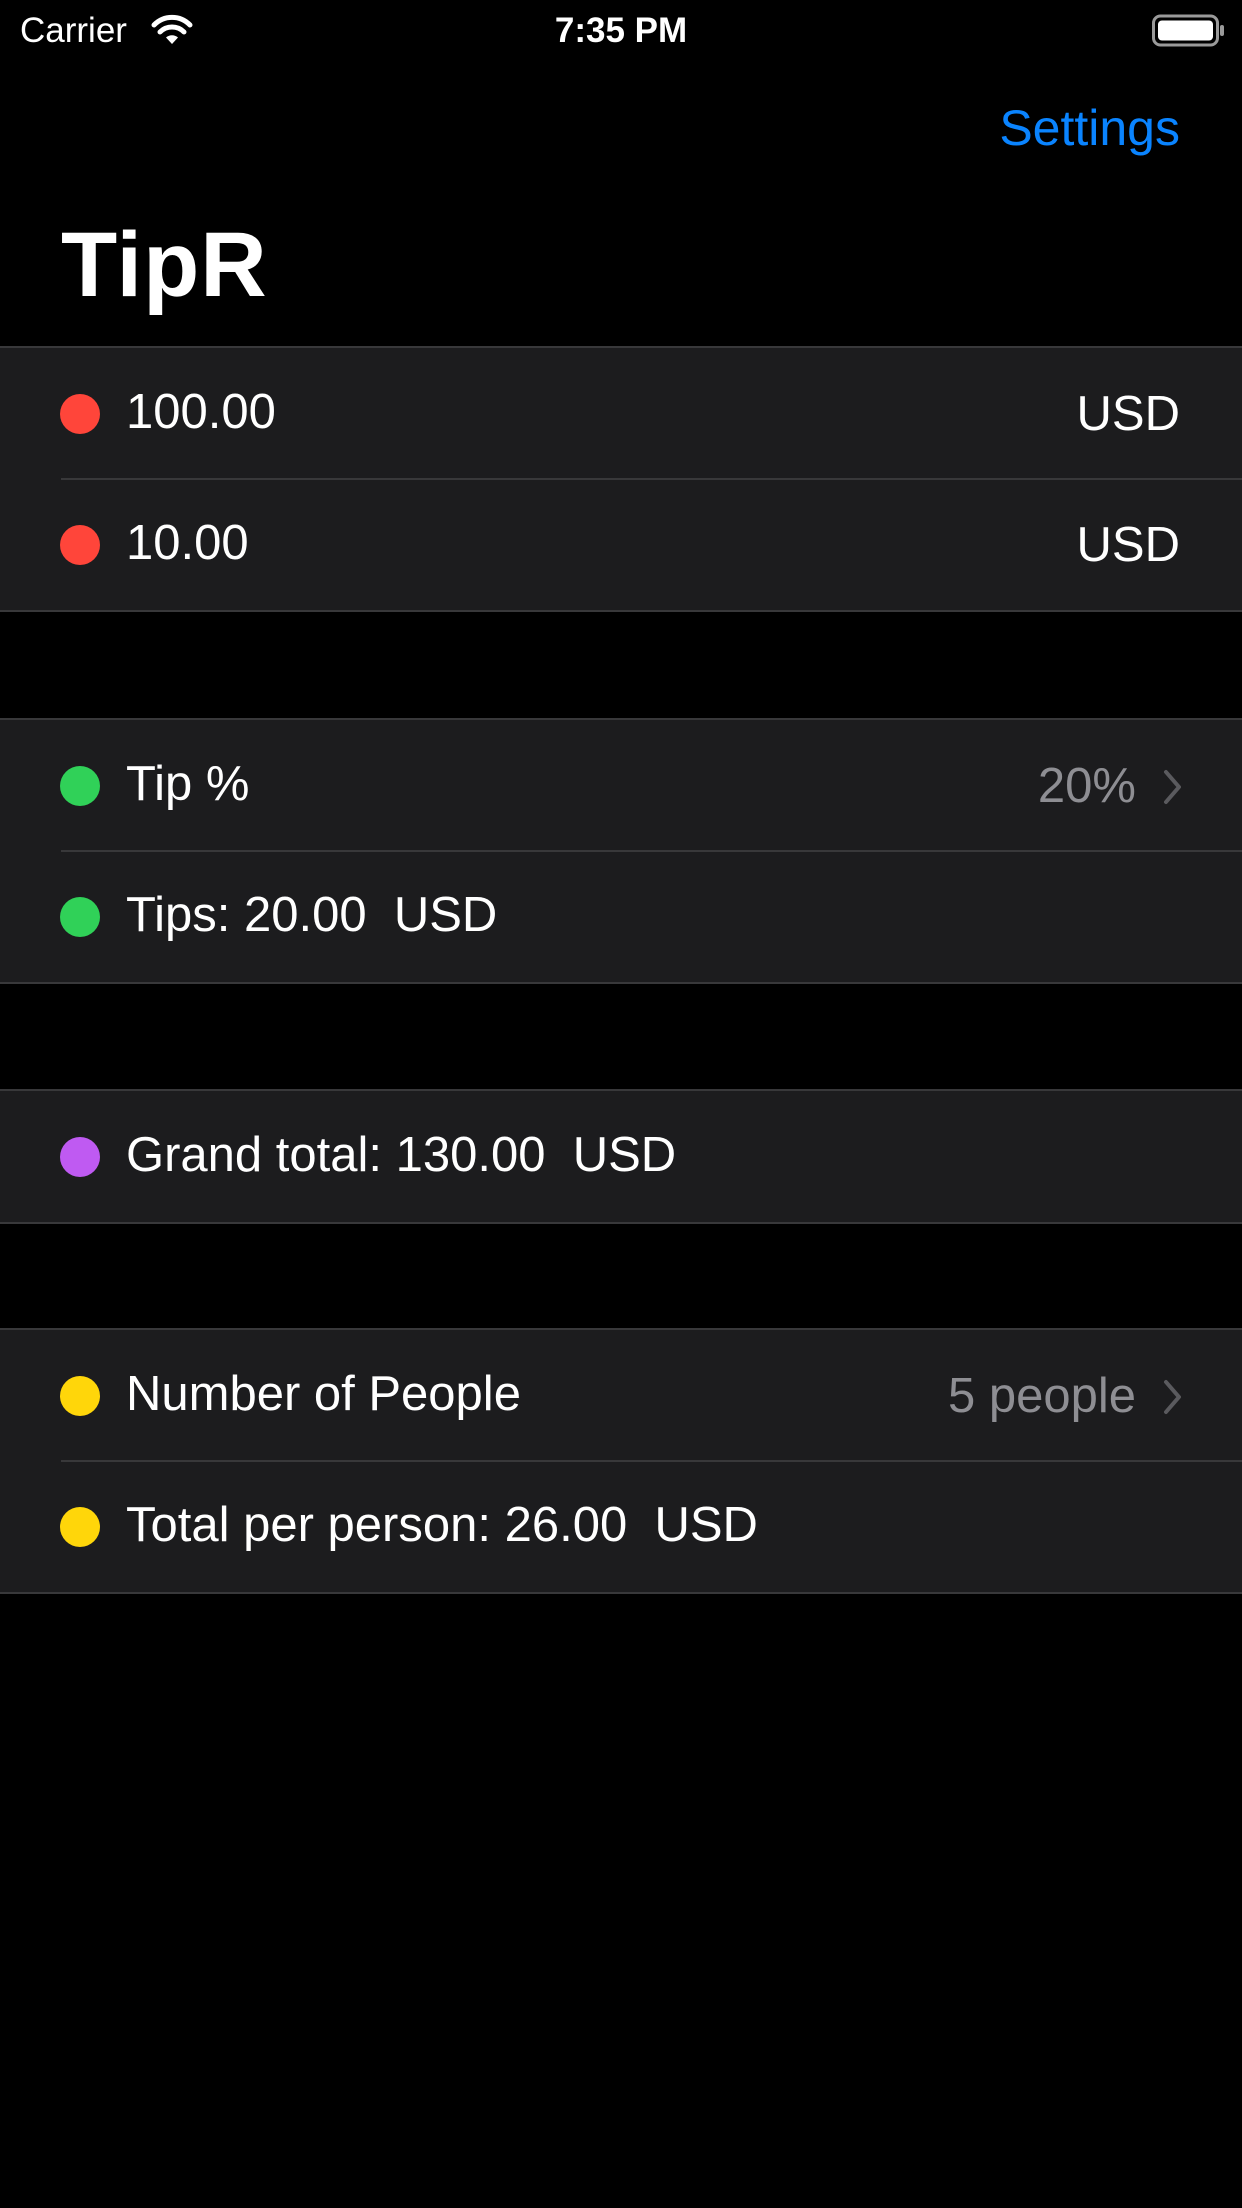  Describe the element at coordinates (1128, 414) in the screenshot. I see `bill-amount-currency: USD` at that location.